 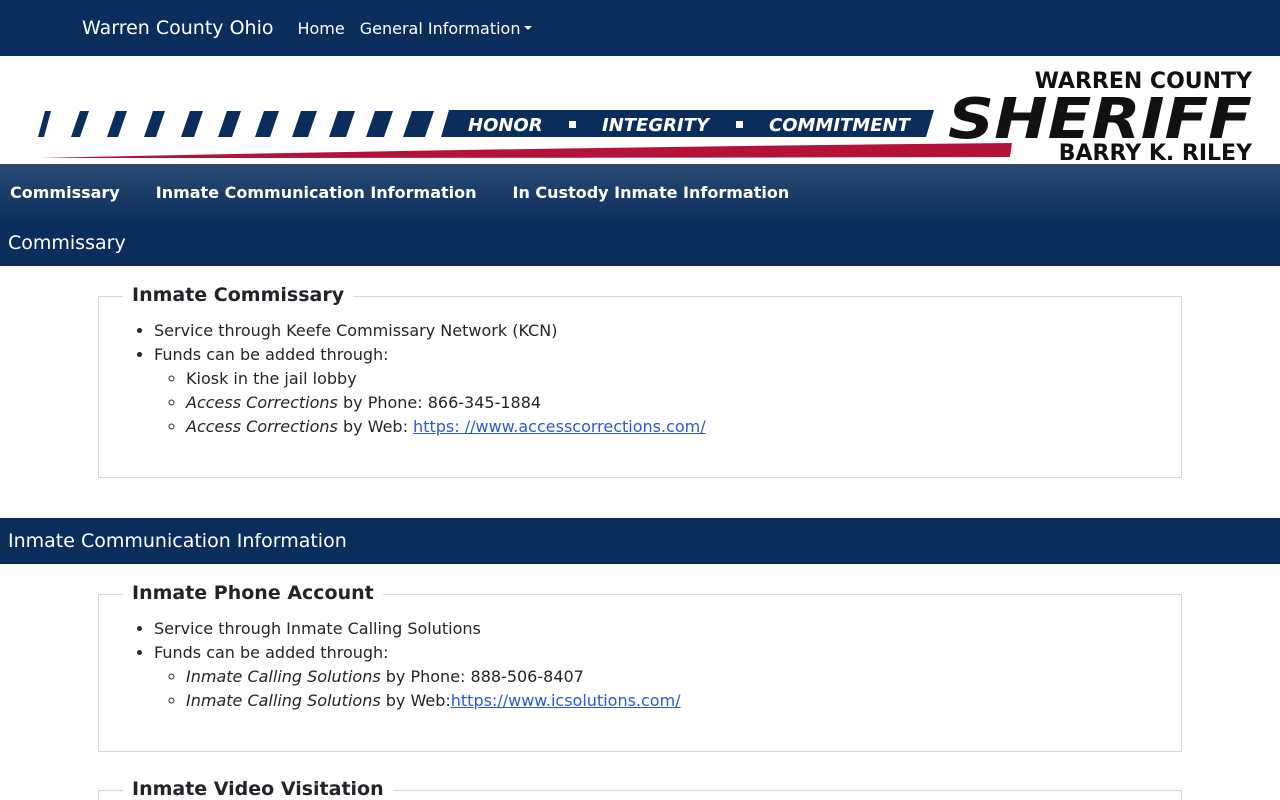 I want to click on inmate-phone-account-legend: Inmate Phone Account, so click(x=253, y=593).